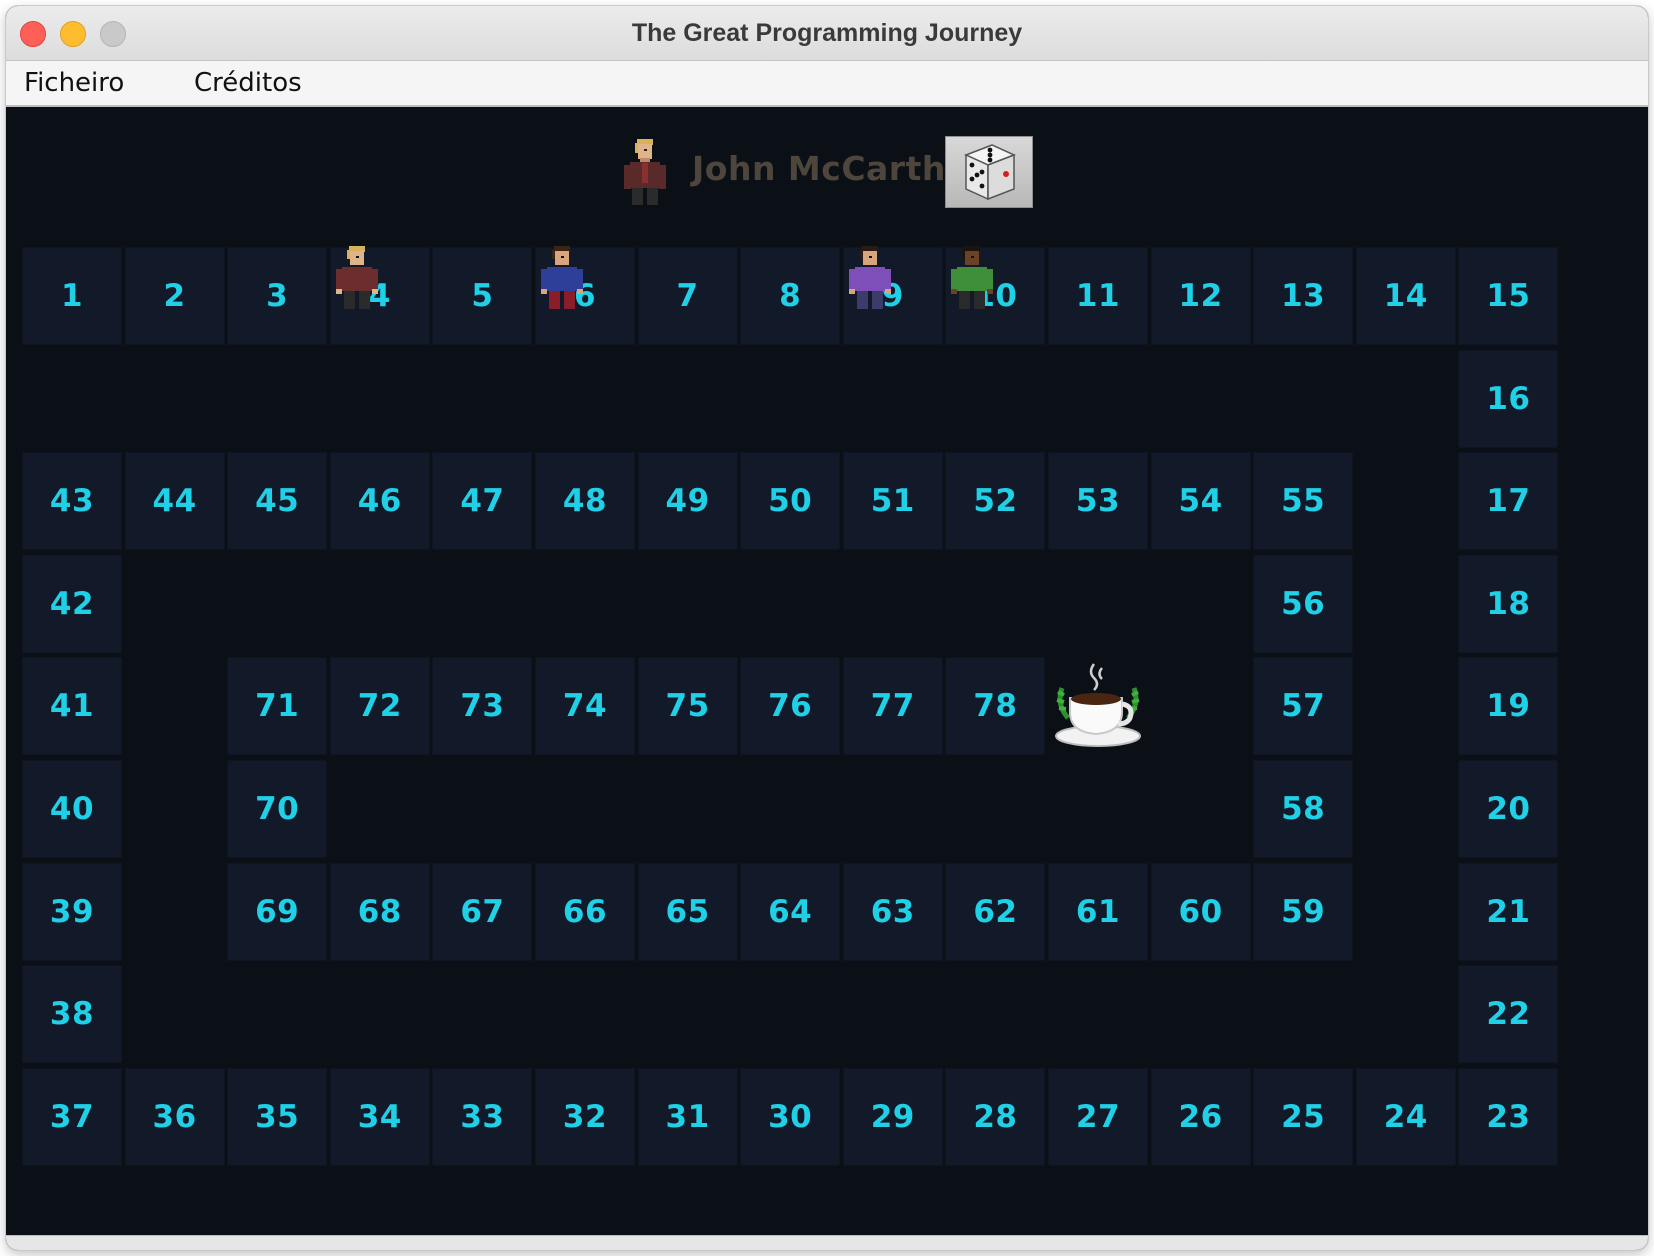 The image size is (1654, 1256). What do you see at coordinates (1508, 603) in the screenshot?
I see `board-square-18: 18` at bounding box center [1508, 603].